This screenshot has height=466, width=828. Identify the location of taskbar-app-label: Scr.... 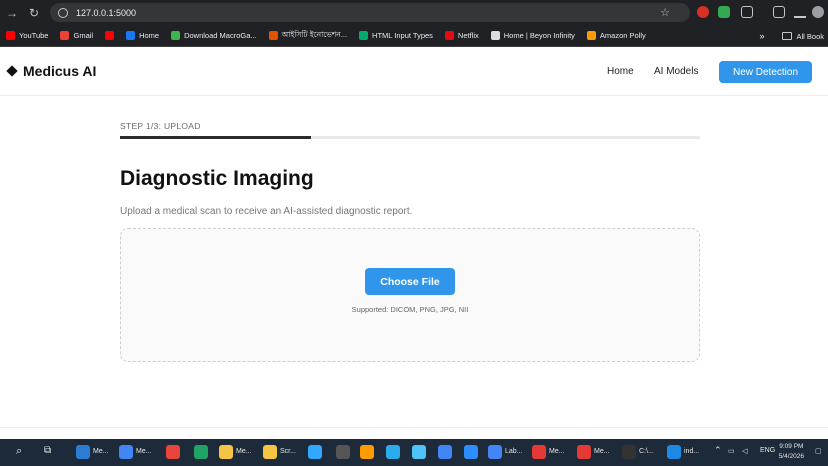
(288, 451).